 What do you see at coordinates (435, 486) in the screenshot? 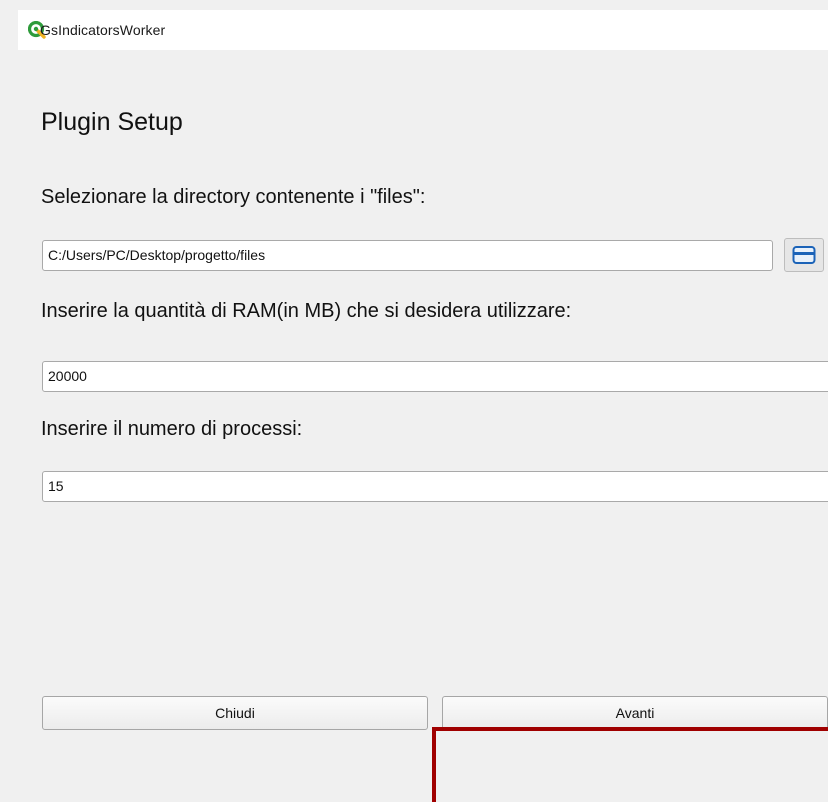
I see `processes-input: 15` at bounding box center [435, 486].